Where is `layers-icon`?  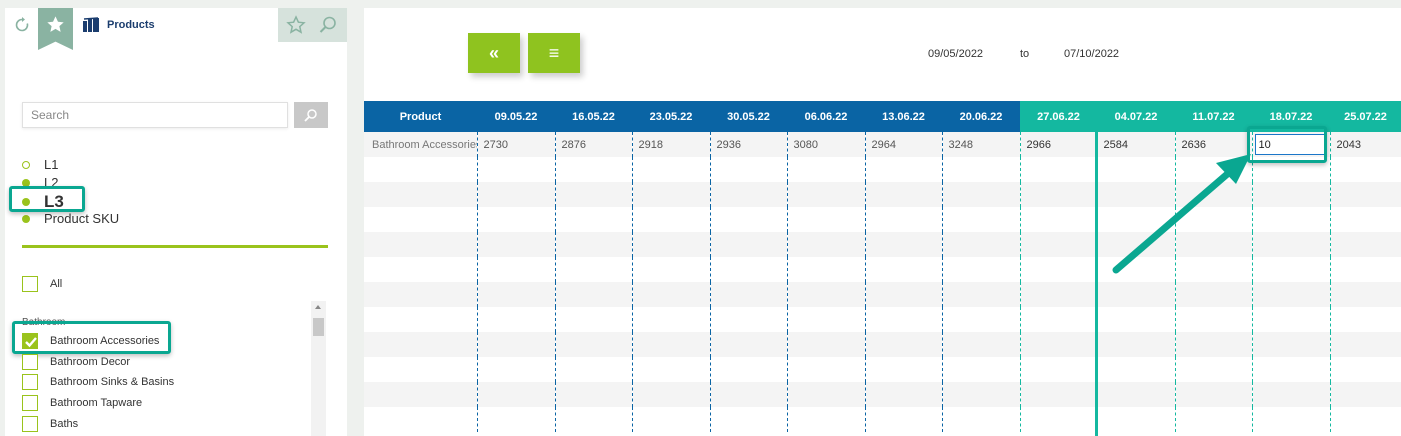
layers-icon is located at coordinates (91, 27).